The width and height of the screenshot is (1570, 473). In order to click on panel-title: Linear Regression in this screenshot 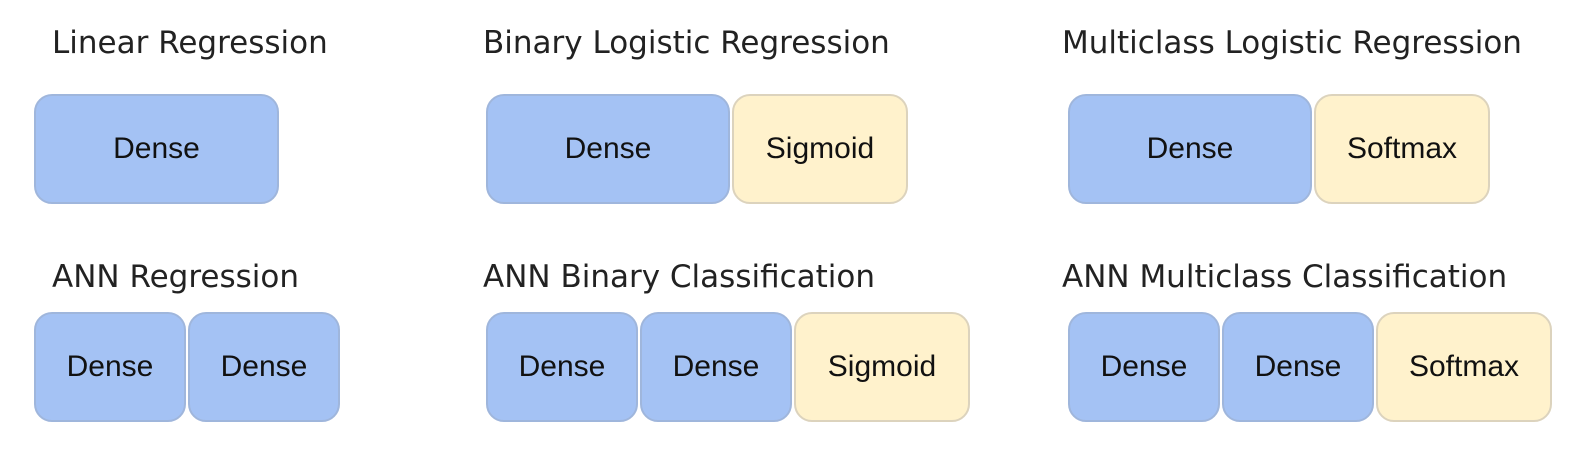, I will do `click(190, 43)`.